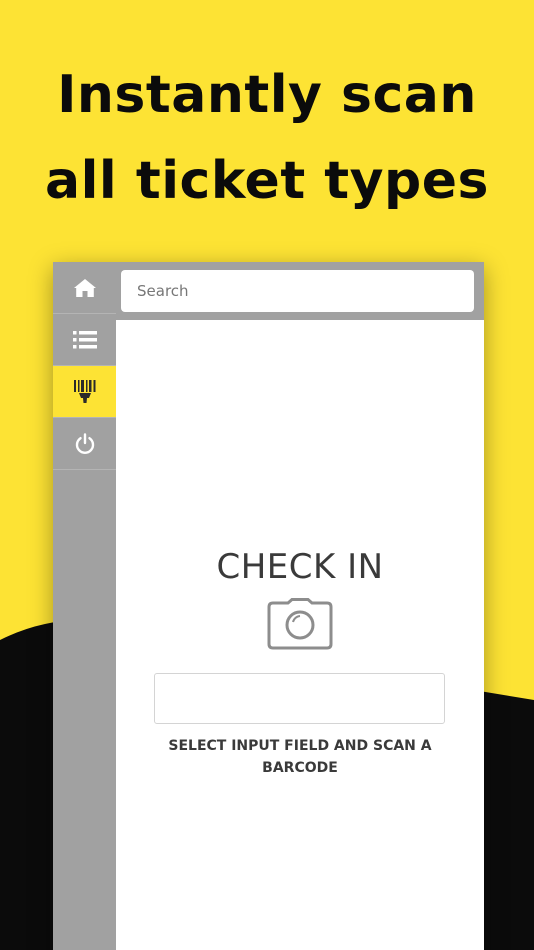 The height and width of the screenshot is (950, 534). Describe the element at coordinates (300, 757) in the screenshot. I see `scan-instruction: SELECT INPUT FIELD AND SCAN A BARCODE` at that location.